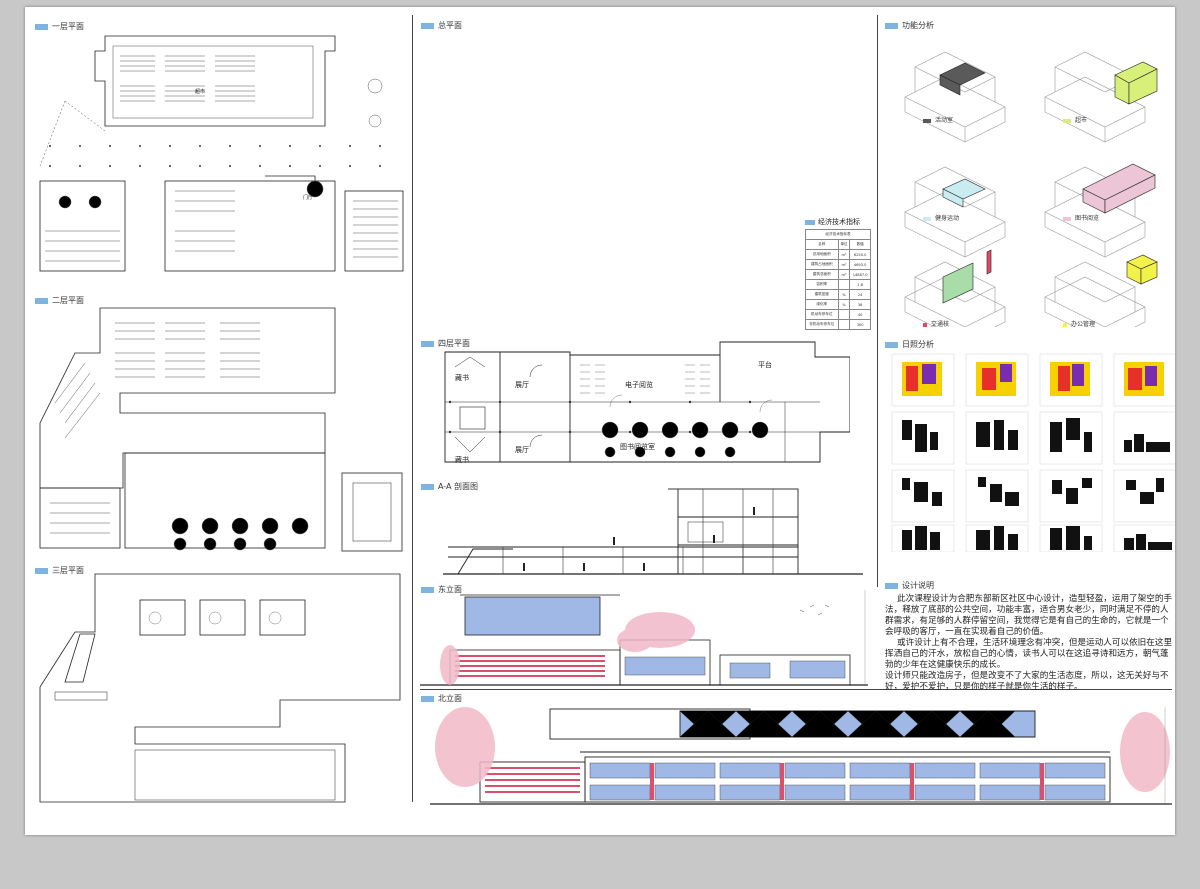 The height and width of the screenshot is (889, 1200). I want to click on floor3-plan, so click(220, 689).